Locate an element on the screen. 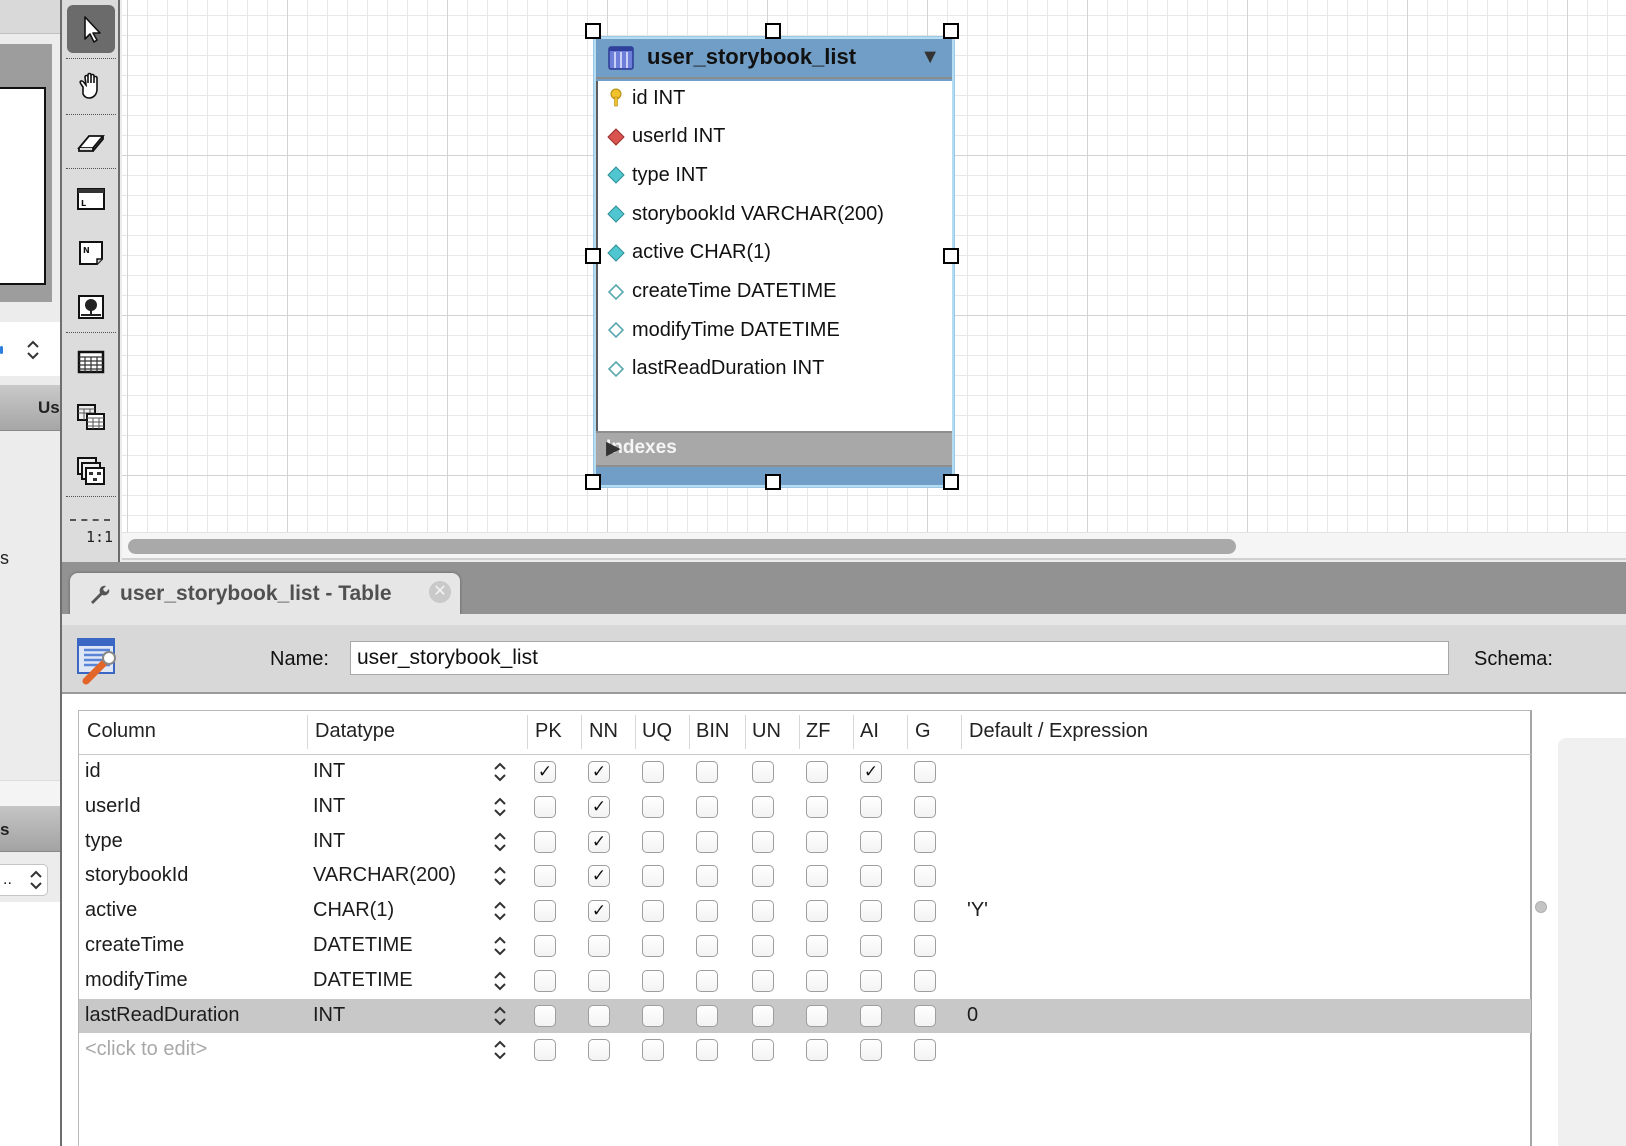 Image resolution: width=1626 pixels, height=1146 pixels. table-name-input is located at coordinates (899, 658).